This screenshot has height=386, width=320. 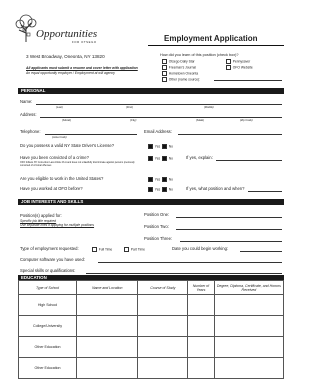 What do you see at coordinates (200, 248) in the screenshot?
I see `start-date-label: Date you could begin working:` at bounding box center [200, 248].